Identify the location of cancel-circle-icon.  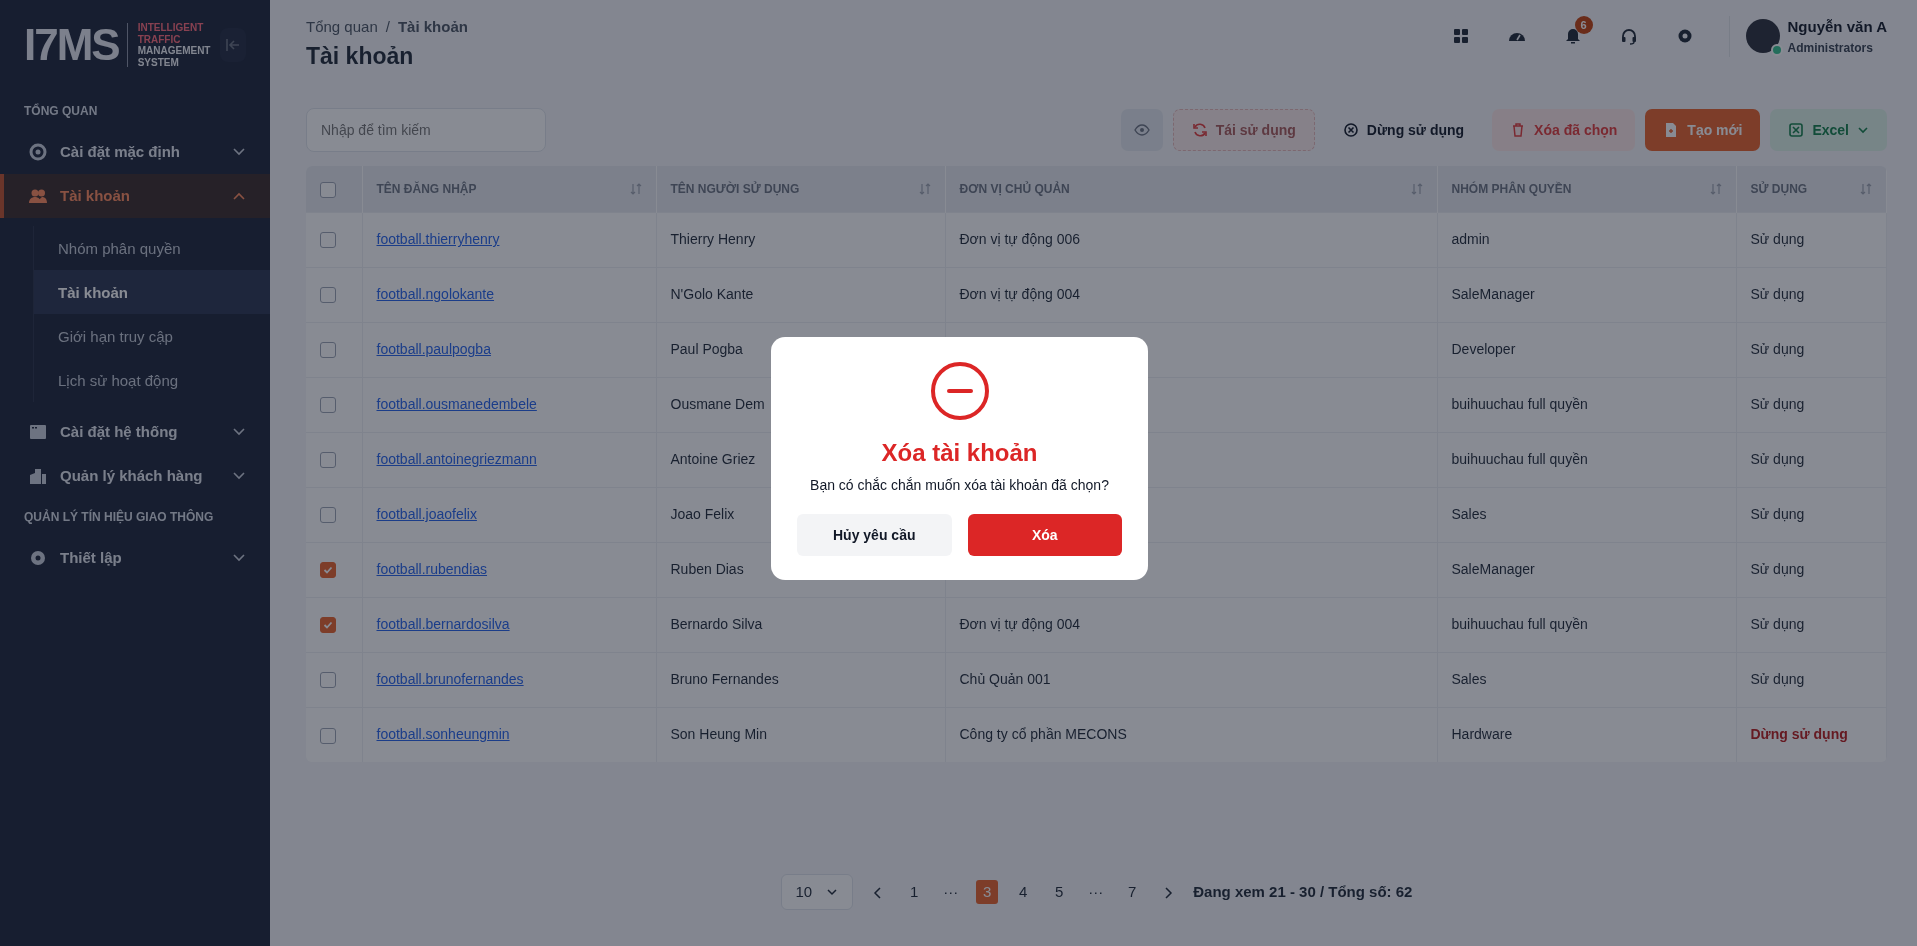
(1350, 130).